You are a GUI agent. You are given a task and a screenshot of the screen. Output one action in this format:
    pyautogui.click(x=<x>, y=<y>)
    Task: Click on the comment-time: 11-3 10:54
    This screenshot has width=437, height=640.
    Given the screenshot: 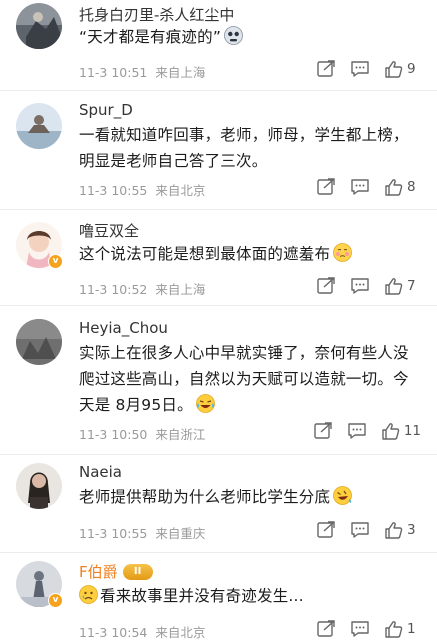 What is the action you would take?
    pyautogui.click(x=113, y=632)
    